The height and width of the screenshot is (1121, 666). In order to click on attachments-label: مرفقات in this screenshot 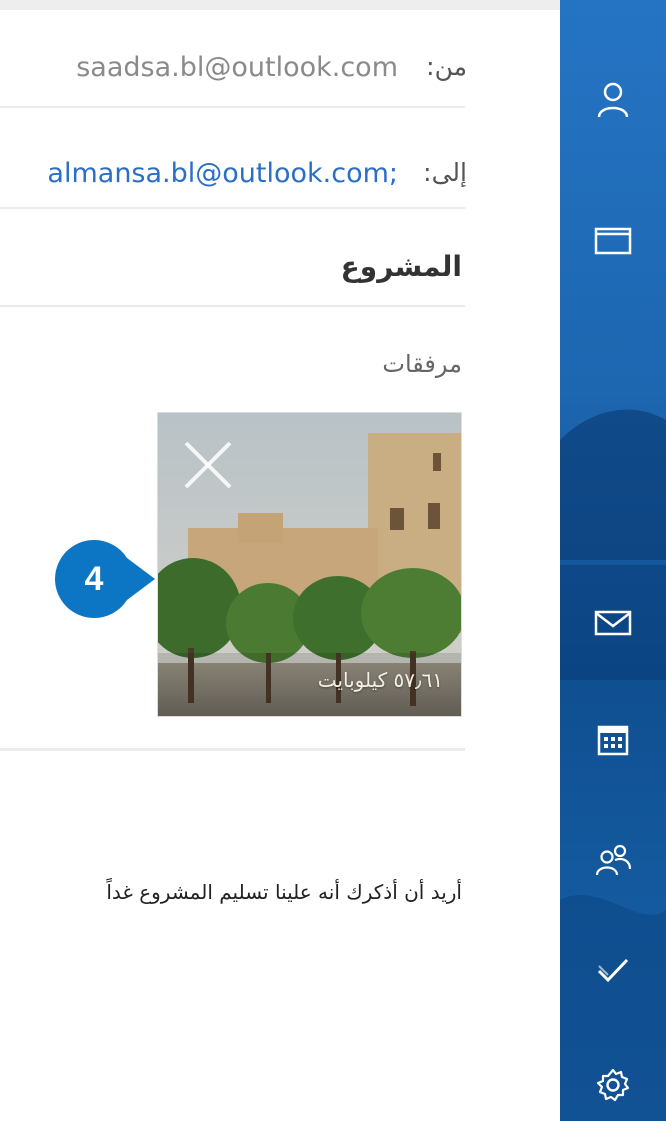, I will do `click(422, 364)`.